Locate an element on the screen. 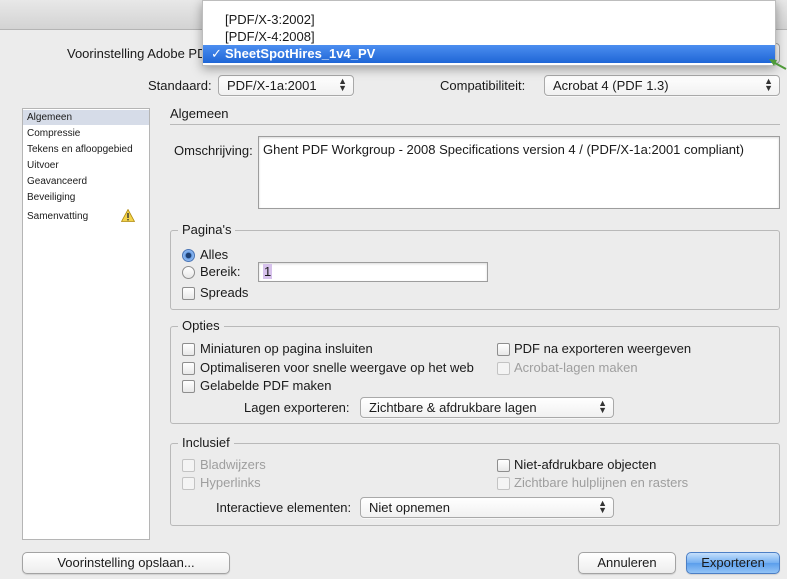  standard-label: Standaard: is located at coordinates (180, 85).